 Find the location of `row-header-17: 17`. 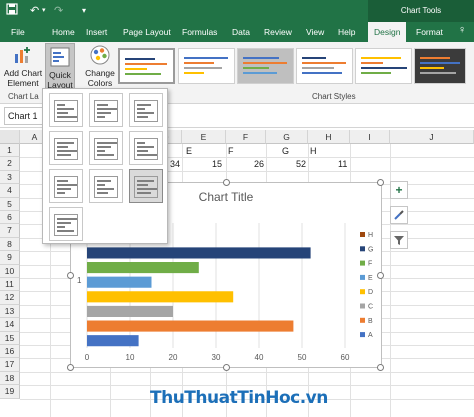

row-header-17: 17 is located at coordinates (10, 365).